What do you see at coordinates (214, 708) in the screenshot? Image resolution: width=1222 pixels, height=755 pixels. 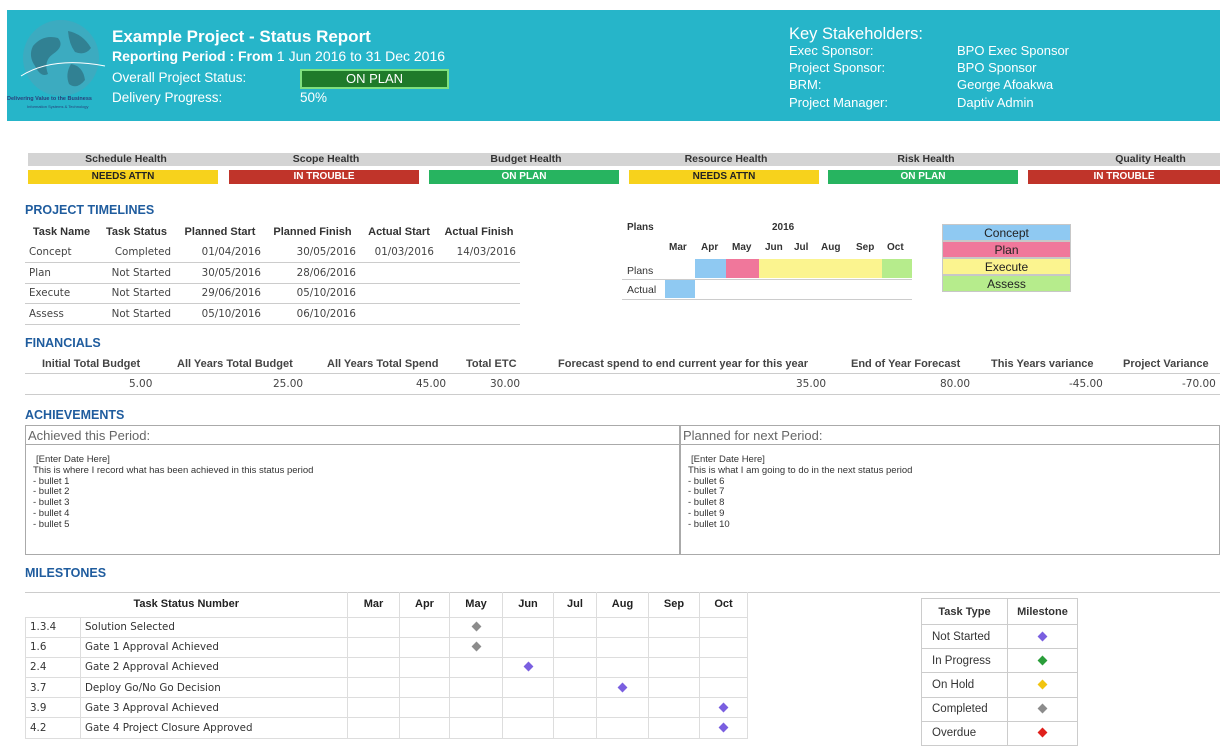 I see `milestone-name: Gate 3 Approval Achieved` at bounding box center [214, 708].